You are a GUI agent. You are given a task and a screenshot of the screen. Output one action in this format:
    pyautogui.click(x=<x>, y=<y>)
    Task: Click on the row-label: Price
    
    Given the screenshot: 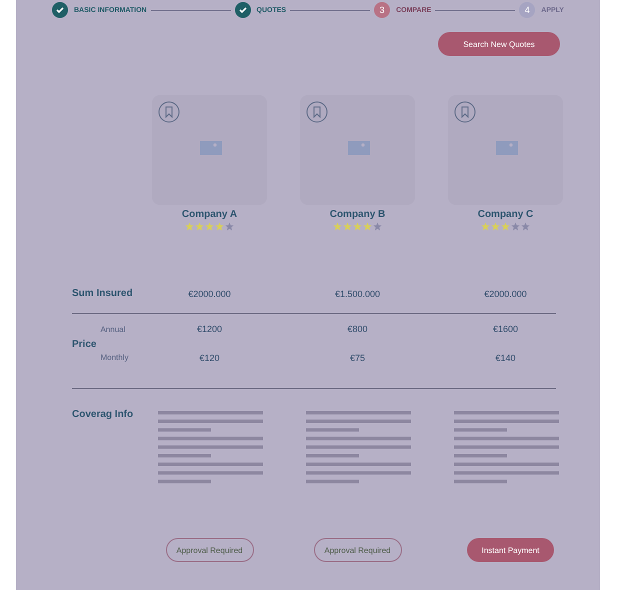 What is the action you would take?
    pyautogui.click(x=84, y=344)
    